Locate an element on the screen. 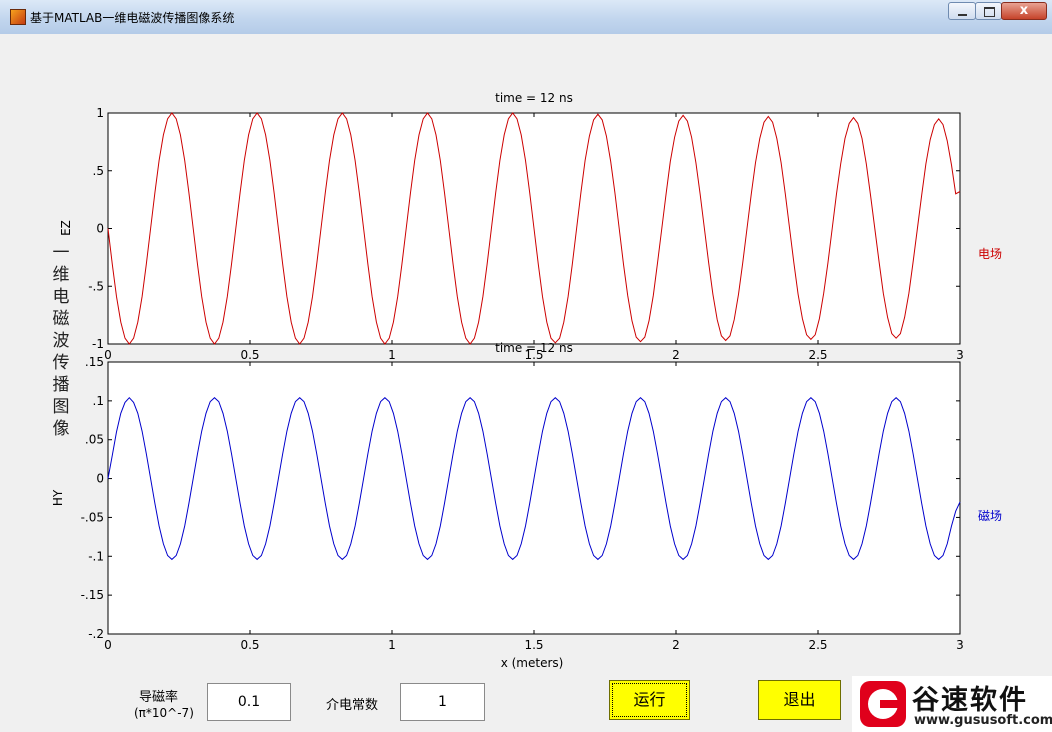 The image size is (1052, 732). ez-xtick-label: 2.5 is located at coordinates (817, 355).